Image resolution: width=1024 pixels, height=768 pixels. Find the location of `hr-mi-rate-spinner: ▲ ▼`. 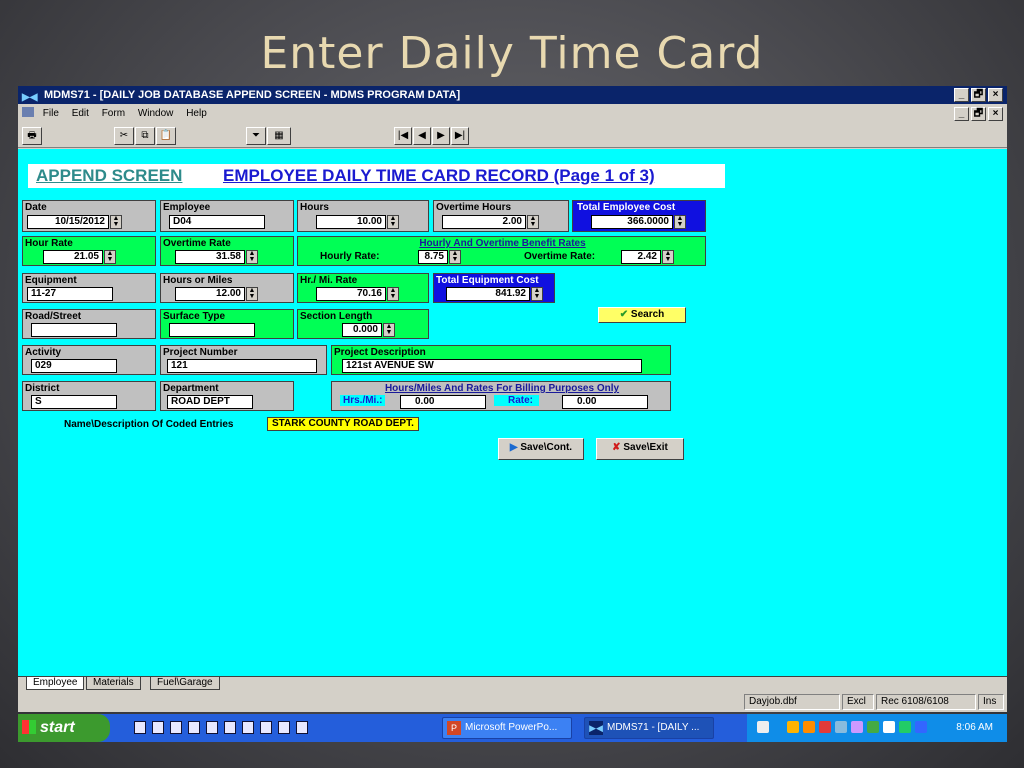

hr-mi-rate-spinner: ▲ ▼ is located at coordinates (393, 294).